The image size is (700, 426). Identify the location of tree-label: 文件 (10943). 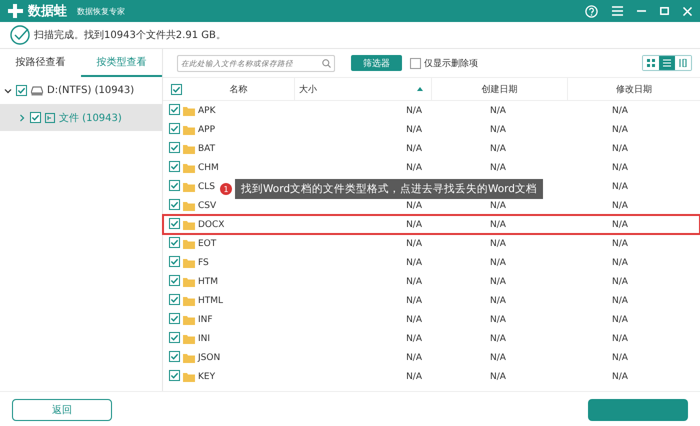
(90, 118).